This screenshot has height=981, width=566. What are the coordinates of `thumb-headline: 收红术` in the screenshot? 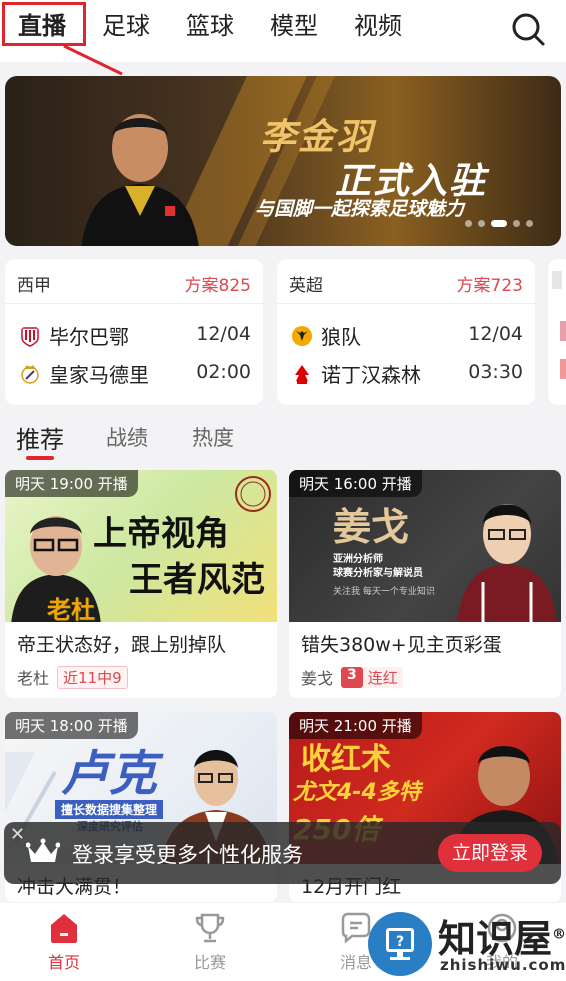 It's located at (346, 759).